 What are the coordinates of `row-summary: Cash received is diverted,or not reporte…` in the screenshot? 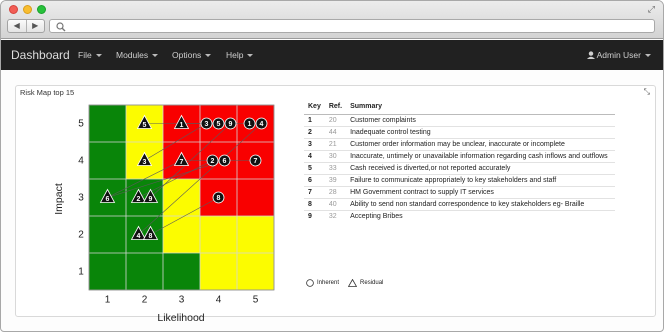 It's located at (480, 167).